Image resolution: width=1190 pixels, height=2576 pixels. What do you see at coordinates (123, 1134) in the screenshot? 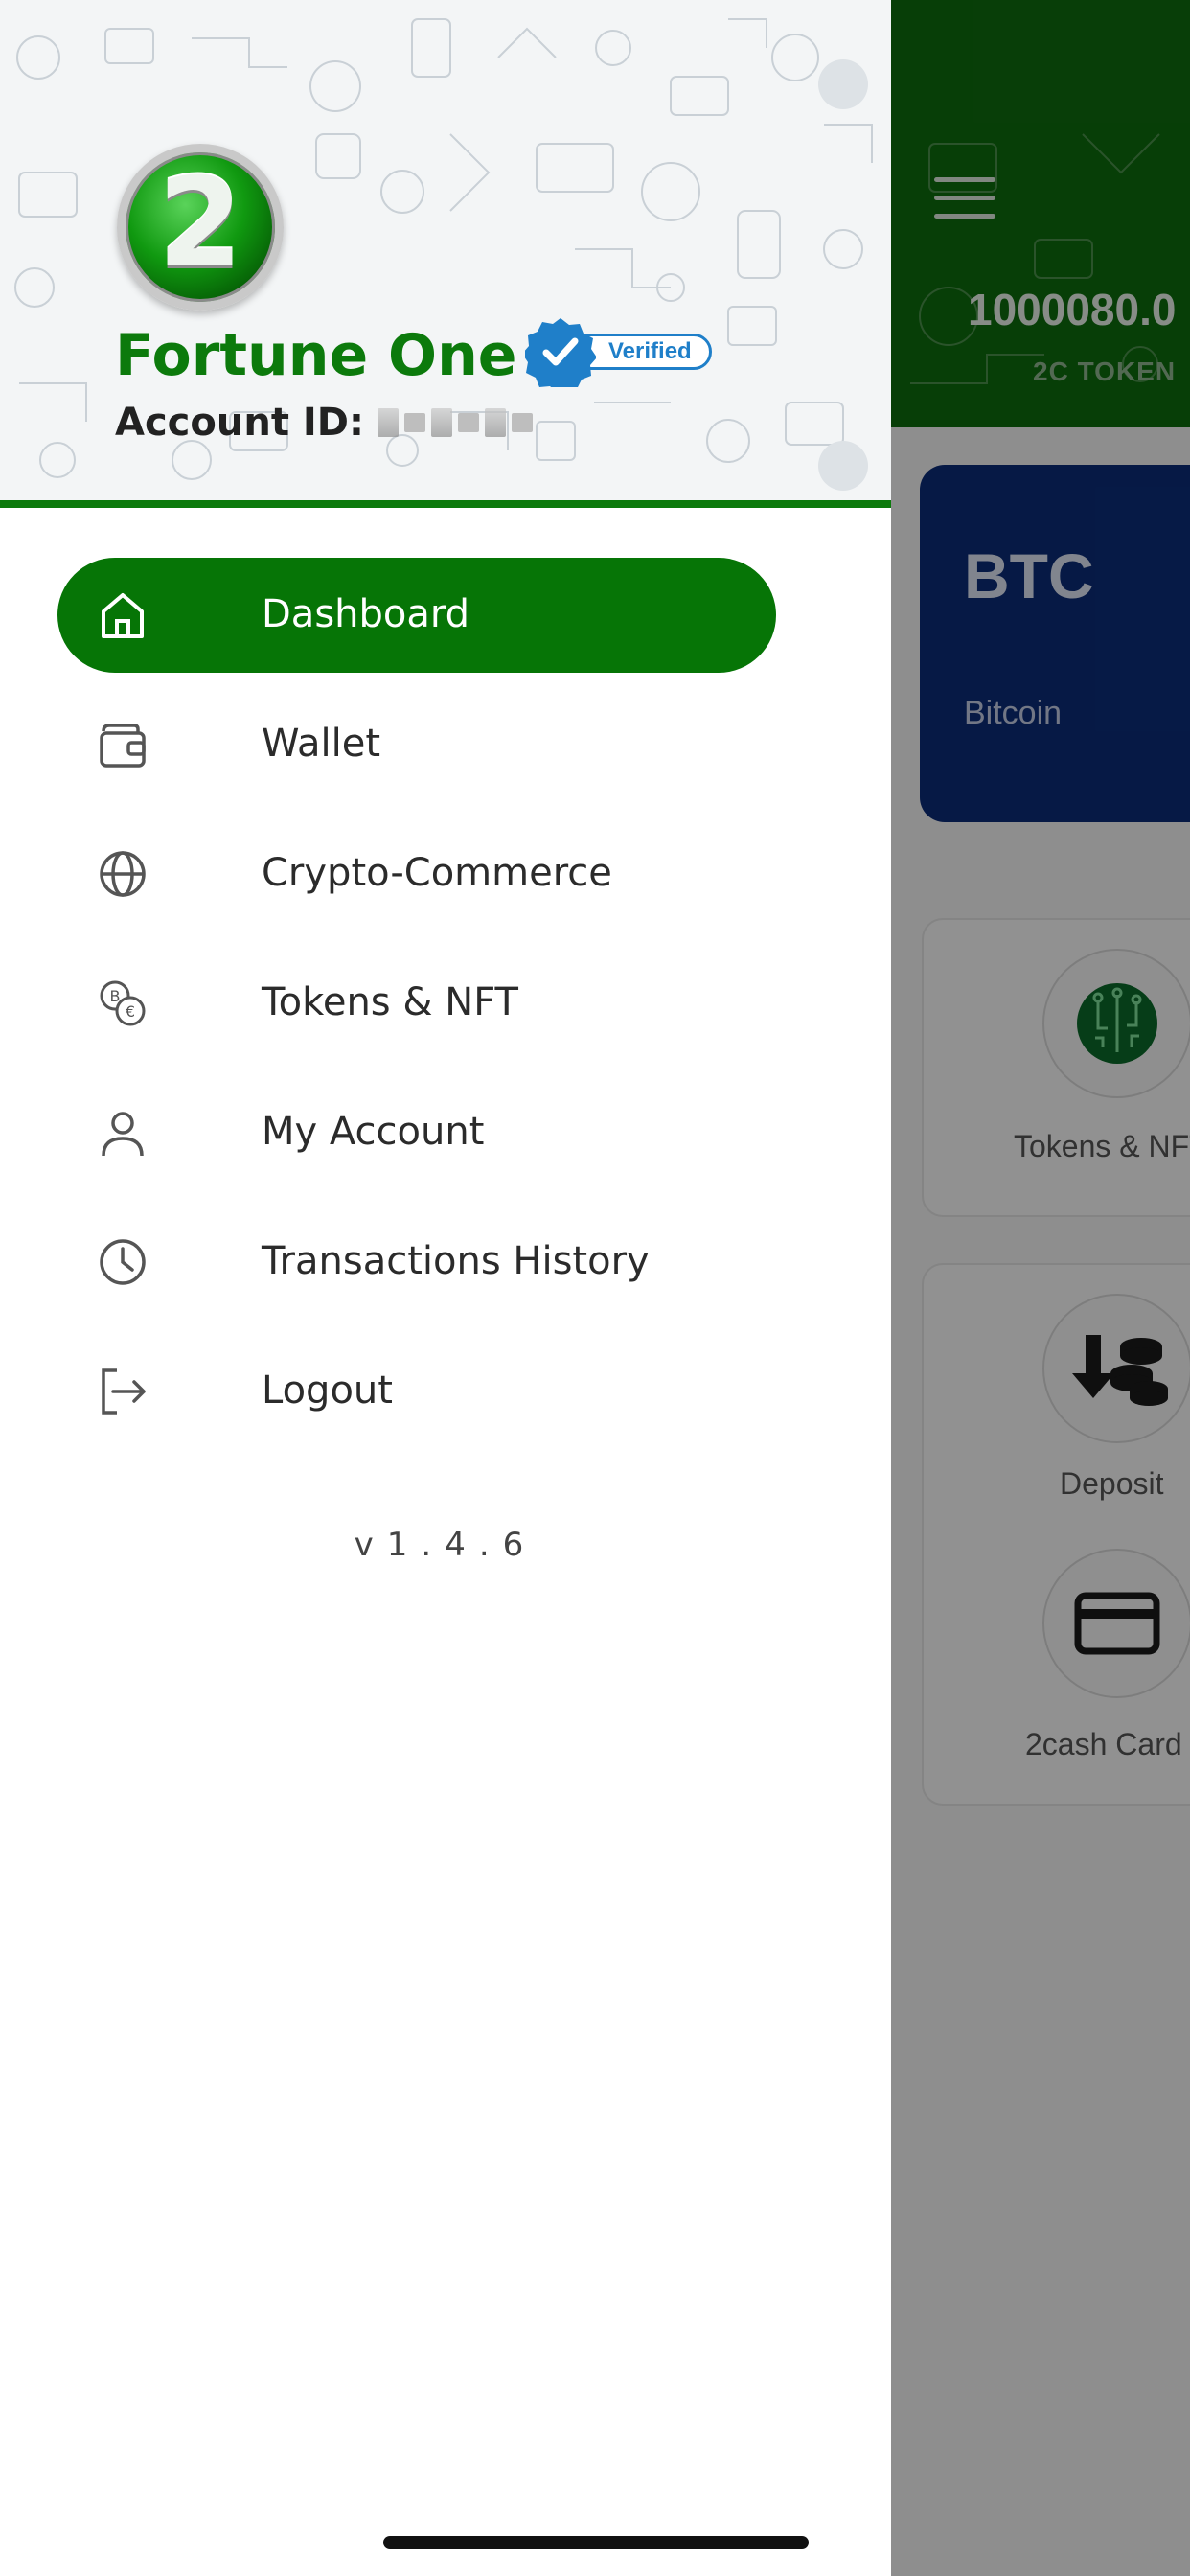
I see `user-icon` at bounding box center [123, 1134].